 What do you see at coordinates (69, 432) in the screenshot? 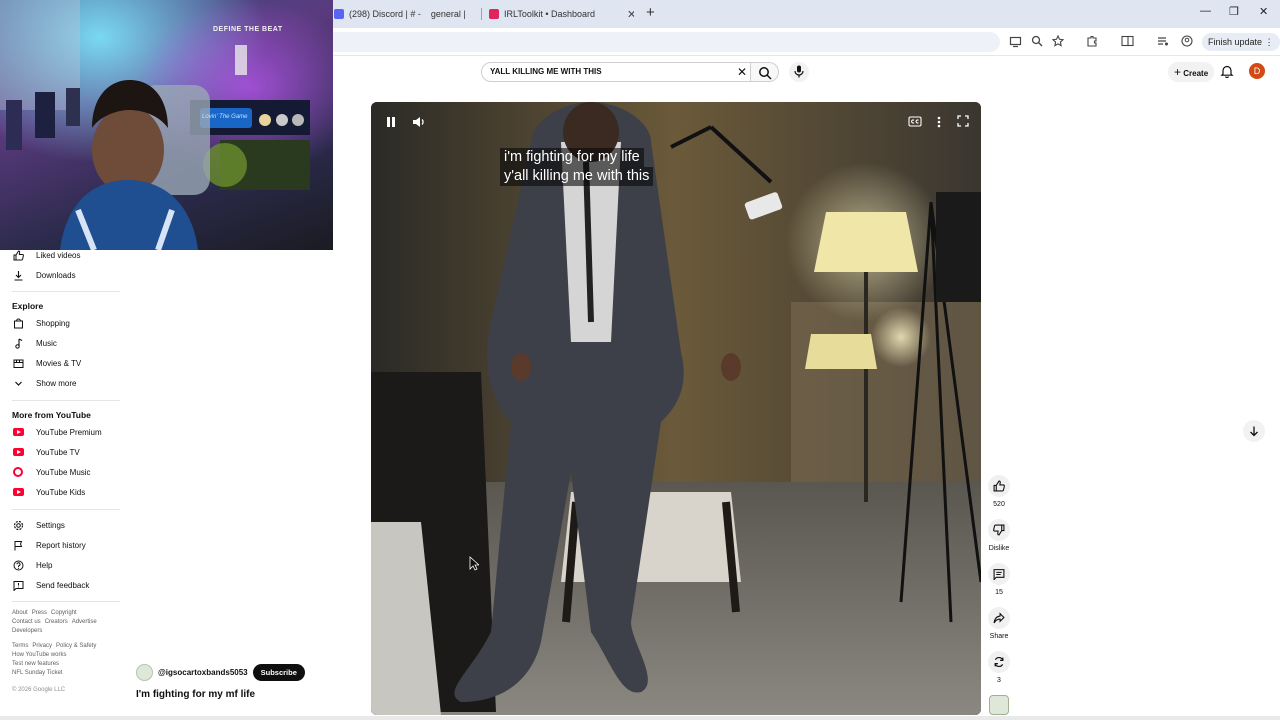
I see `sidebar-item-label: YouTube Premium` at bounding box center [69, 432].